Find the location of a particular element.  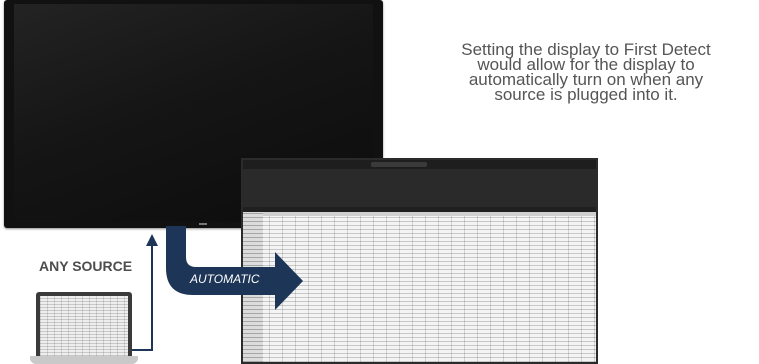

automatic-label: AUTOMATIC is located at coordinates (225, 279).